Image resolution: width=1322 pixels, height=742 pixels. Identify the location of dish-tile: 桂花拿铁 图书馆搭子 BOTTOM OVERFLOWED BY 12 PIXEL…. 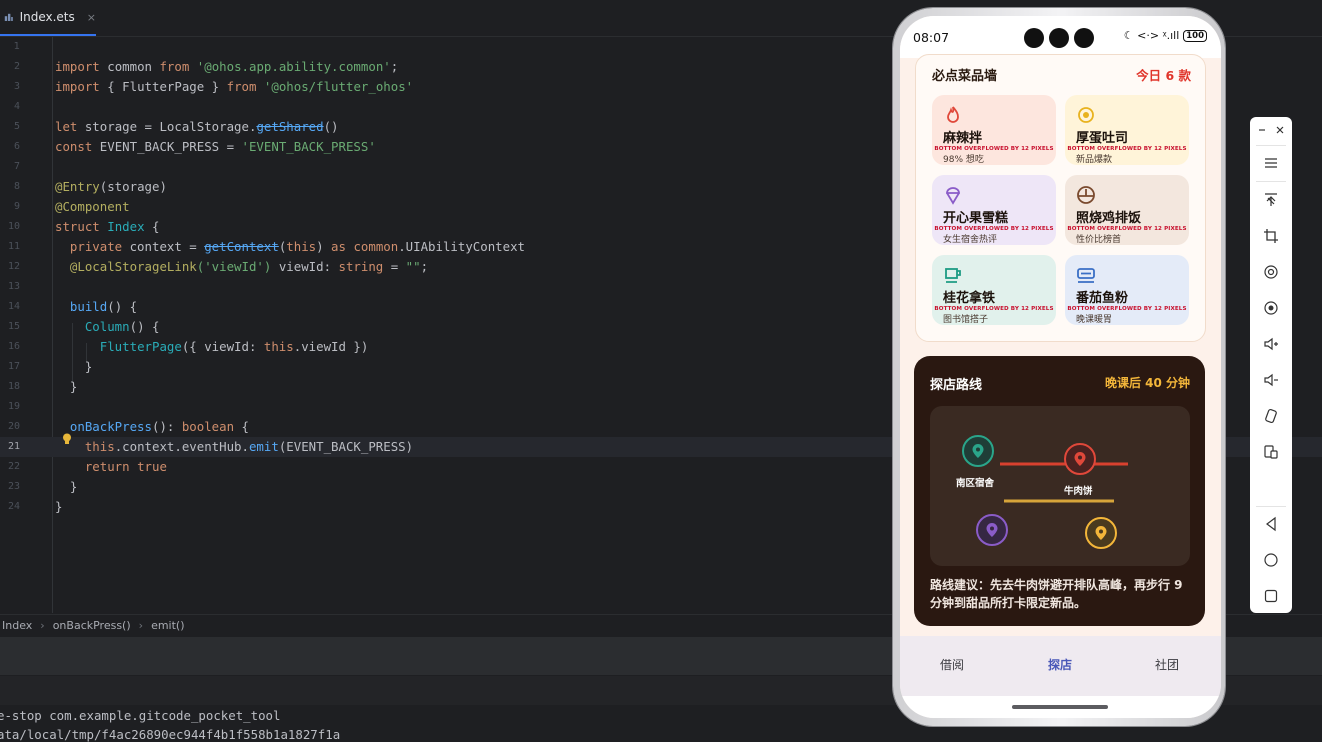
(994, 290).